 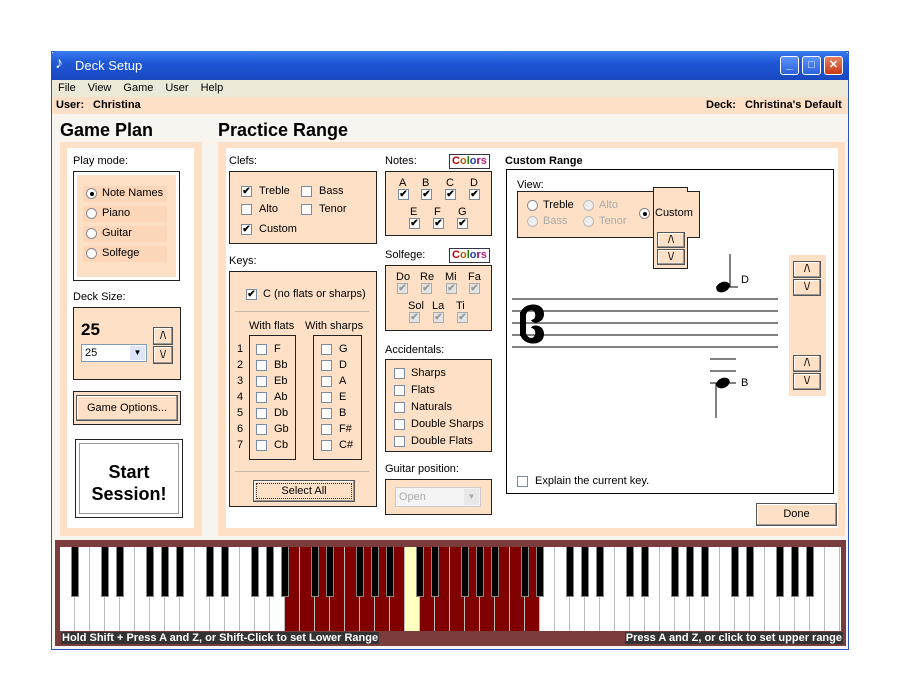 What do you see at coordinates (125, 254) in the screenshot?
I see `play-mode-solfege: Solfege` at bounding box center [125, 254].